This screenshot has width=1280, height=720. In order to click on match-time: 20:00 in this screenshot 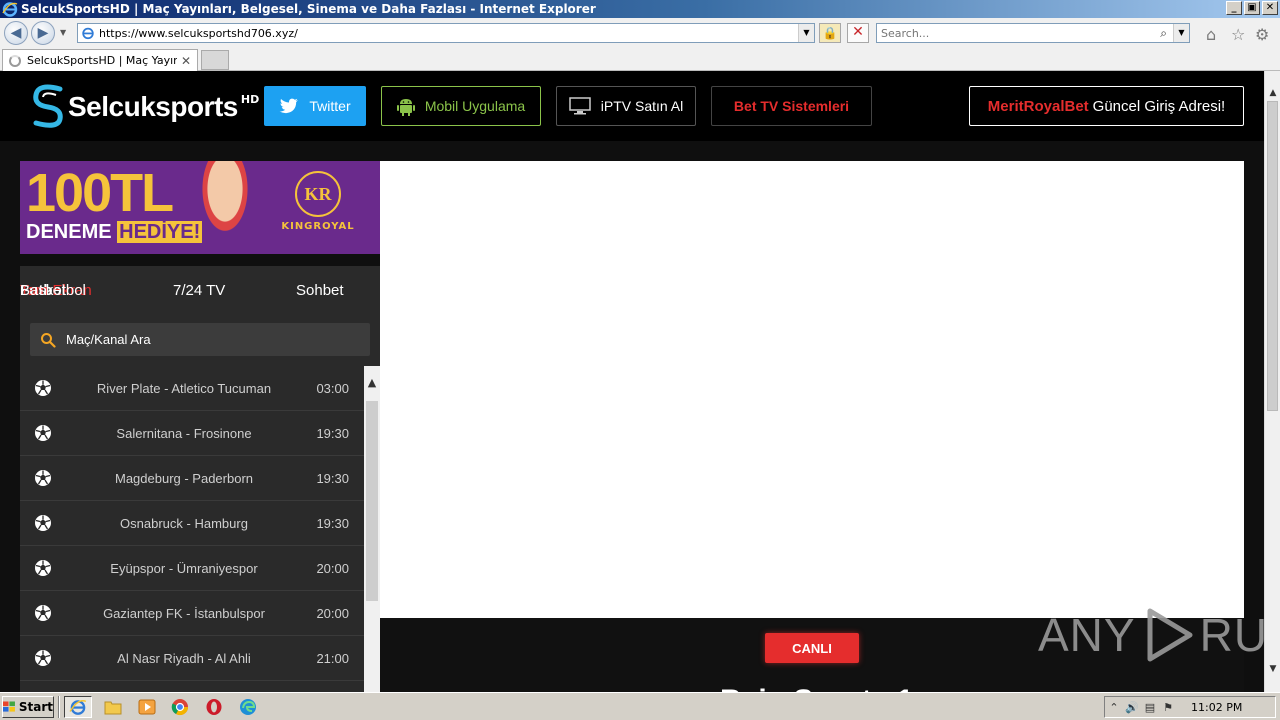, I will do `click(332, 568)`.